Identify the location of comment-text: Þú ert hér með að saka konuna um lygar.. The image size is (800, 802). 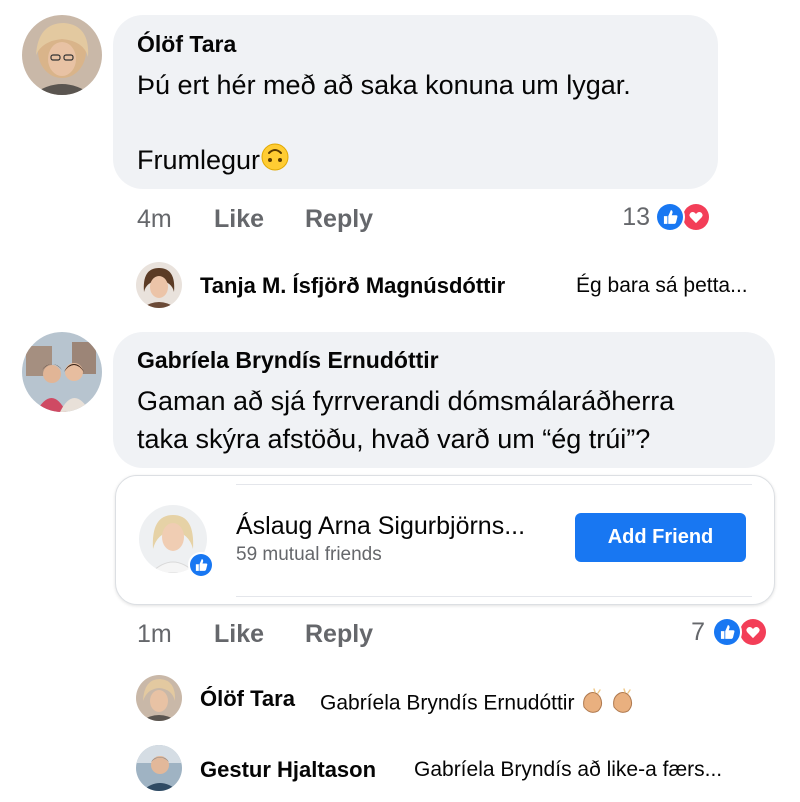
(384, 85).